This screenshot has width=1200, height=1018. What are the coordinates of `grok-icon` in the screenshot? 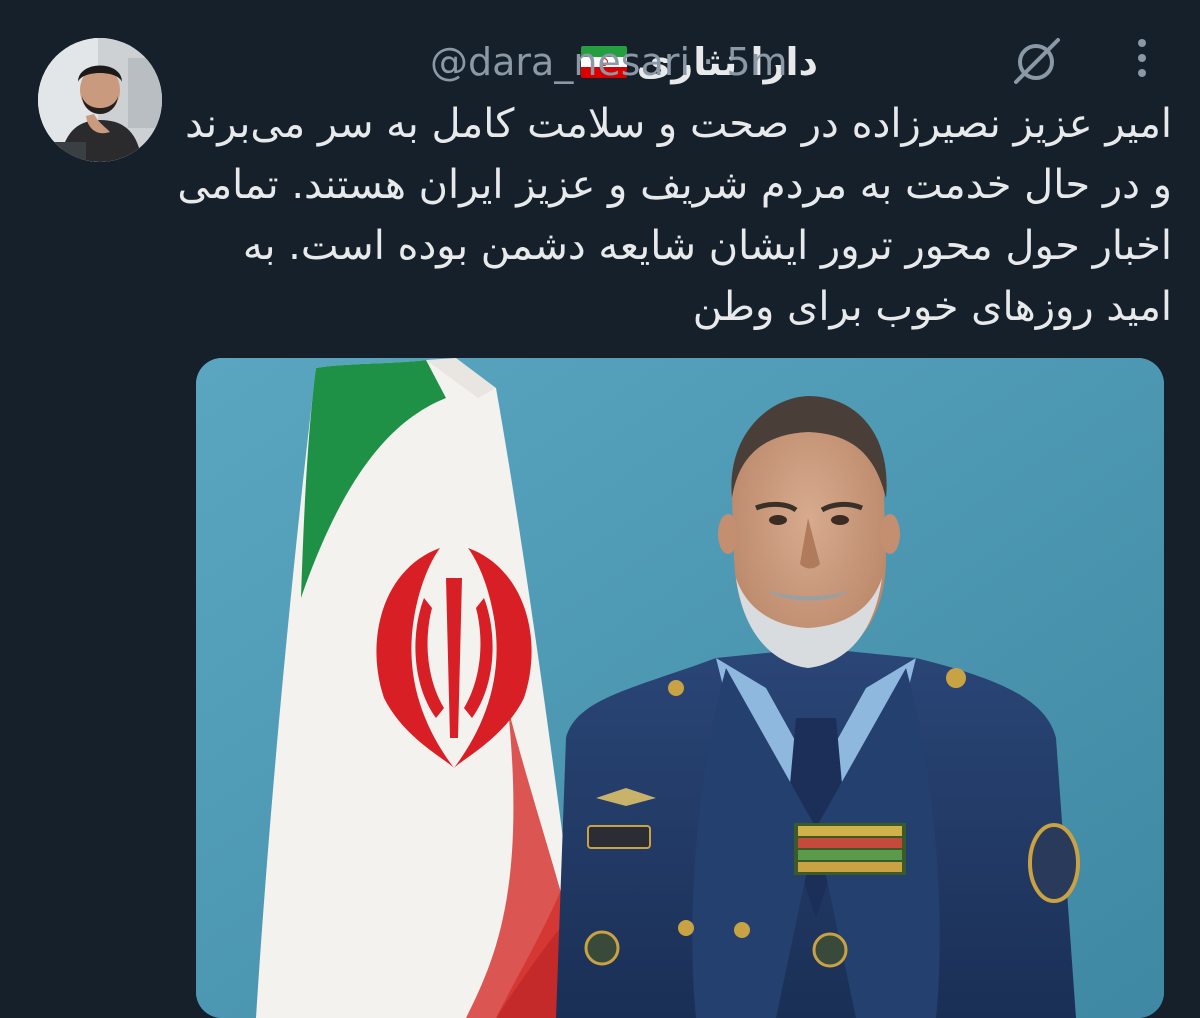 It's located at (1038, 60).